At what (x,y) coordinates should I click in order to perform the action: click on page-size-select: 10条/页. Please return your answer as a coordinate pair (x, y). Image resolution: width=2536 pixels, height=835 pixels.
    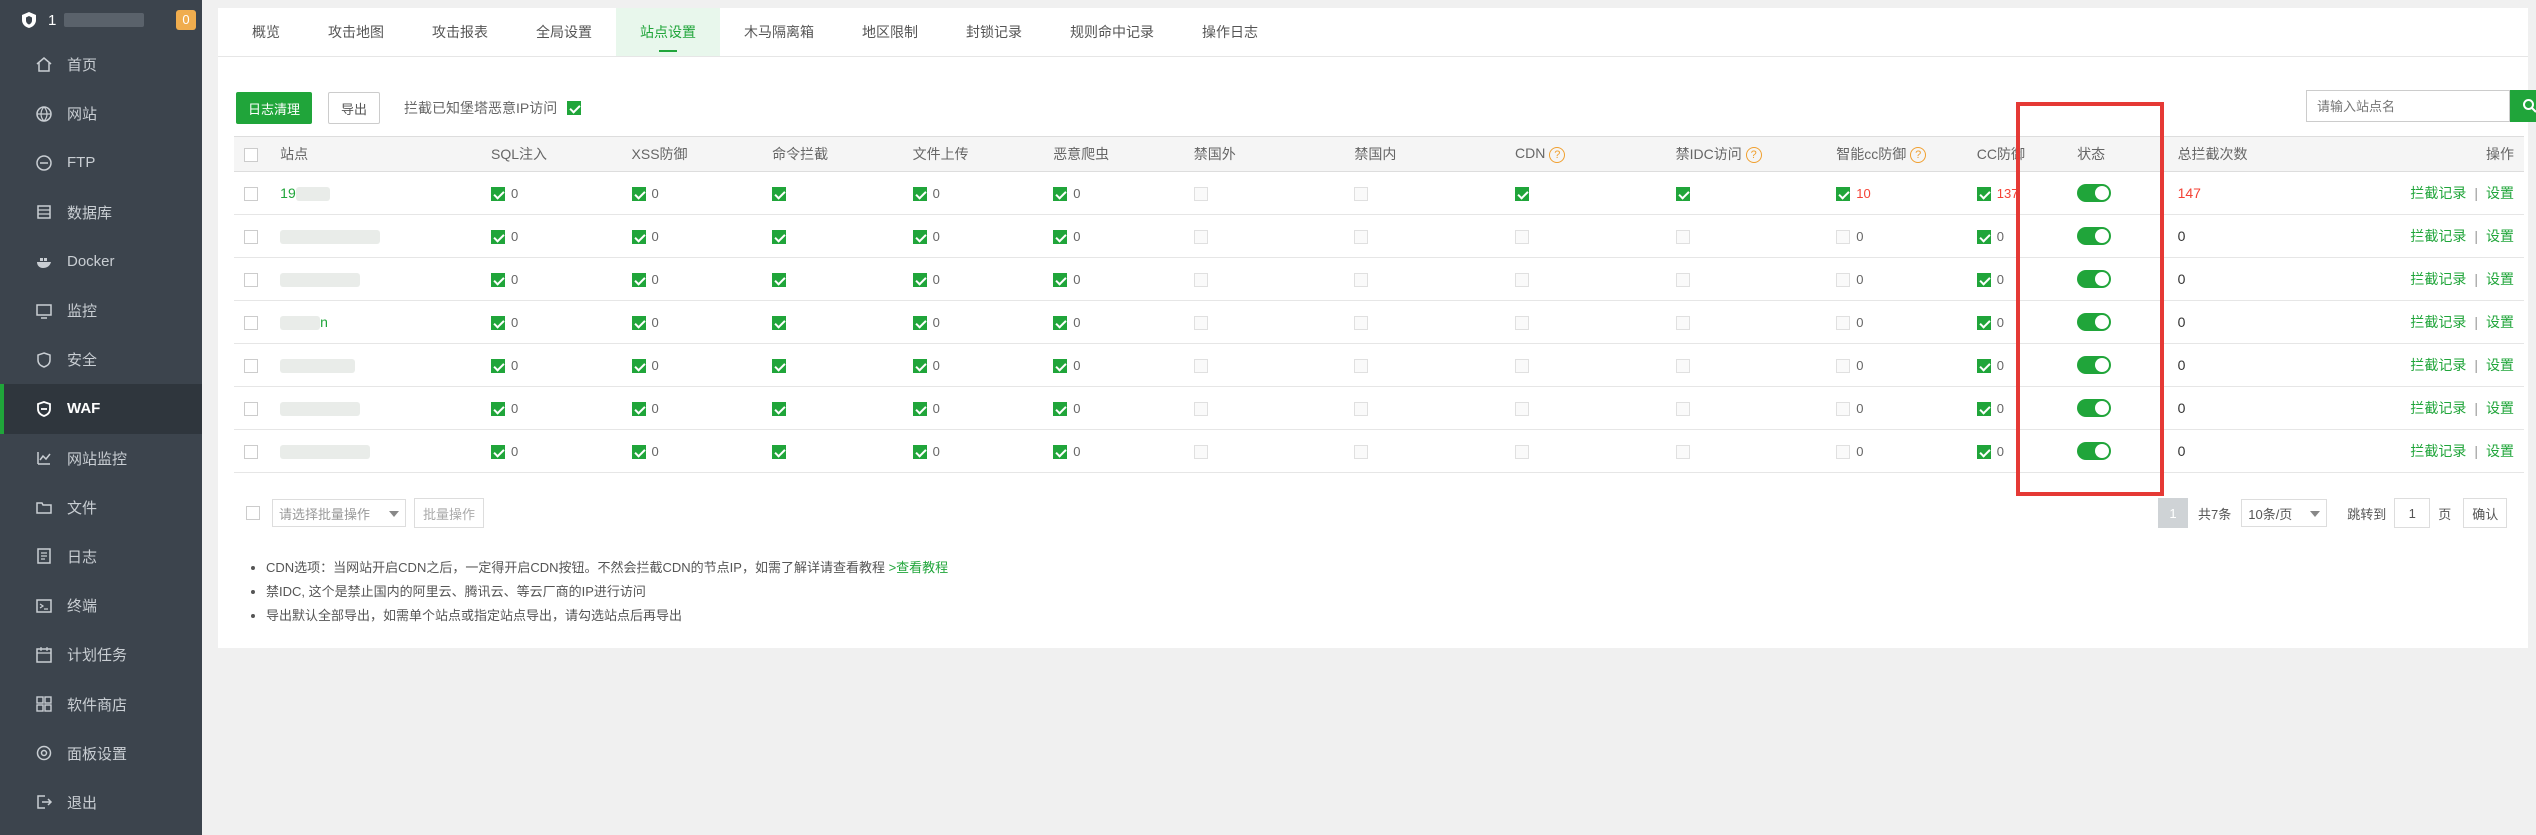
    Looking at the image, I should click on (2284, 513).